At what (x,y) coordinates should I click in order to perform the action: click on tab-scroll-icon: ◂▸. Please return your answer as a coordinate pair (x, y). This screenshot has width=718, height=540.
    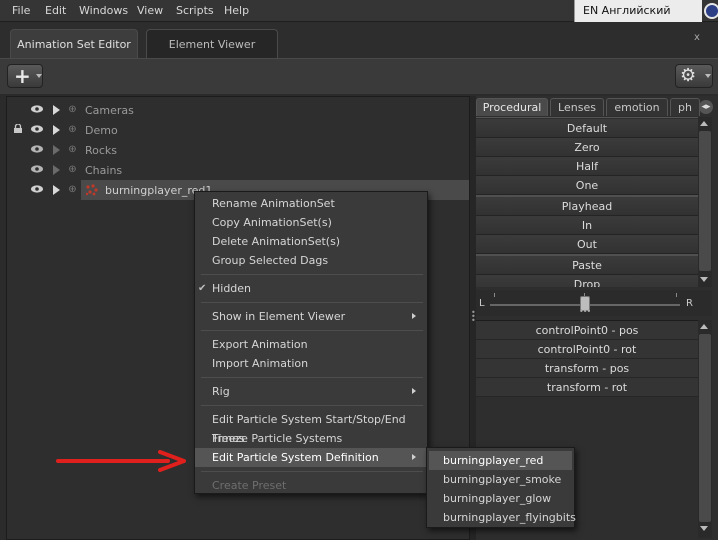
    Looking at the image, I should click on (706, 107).